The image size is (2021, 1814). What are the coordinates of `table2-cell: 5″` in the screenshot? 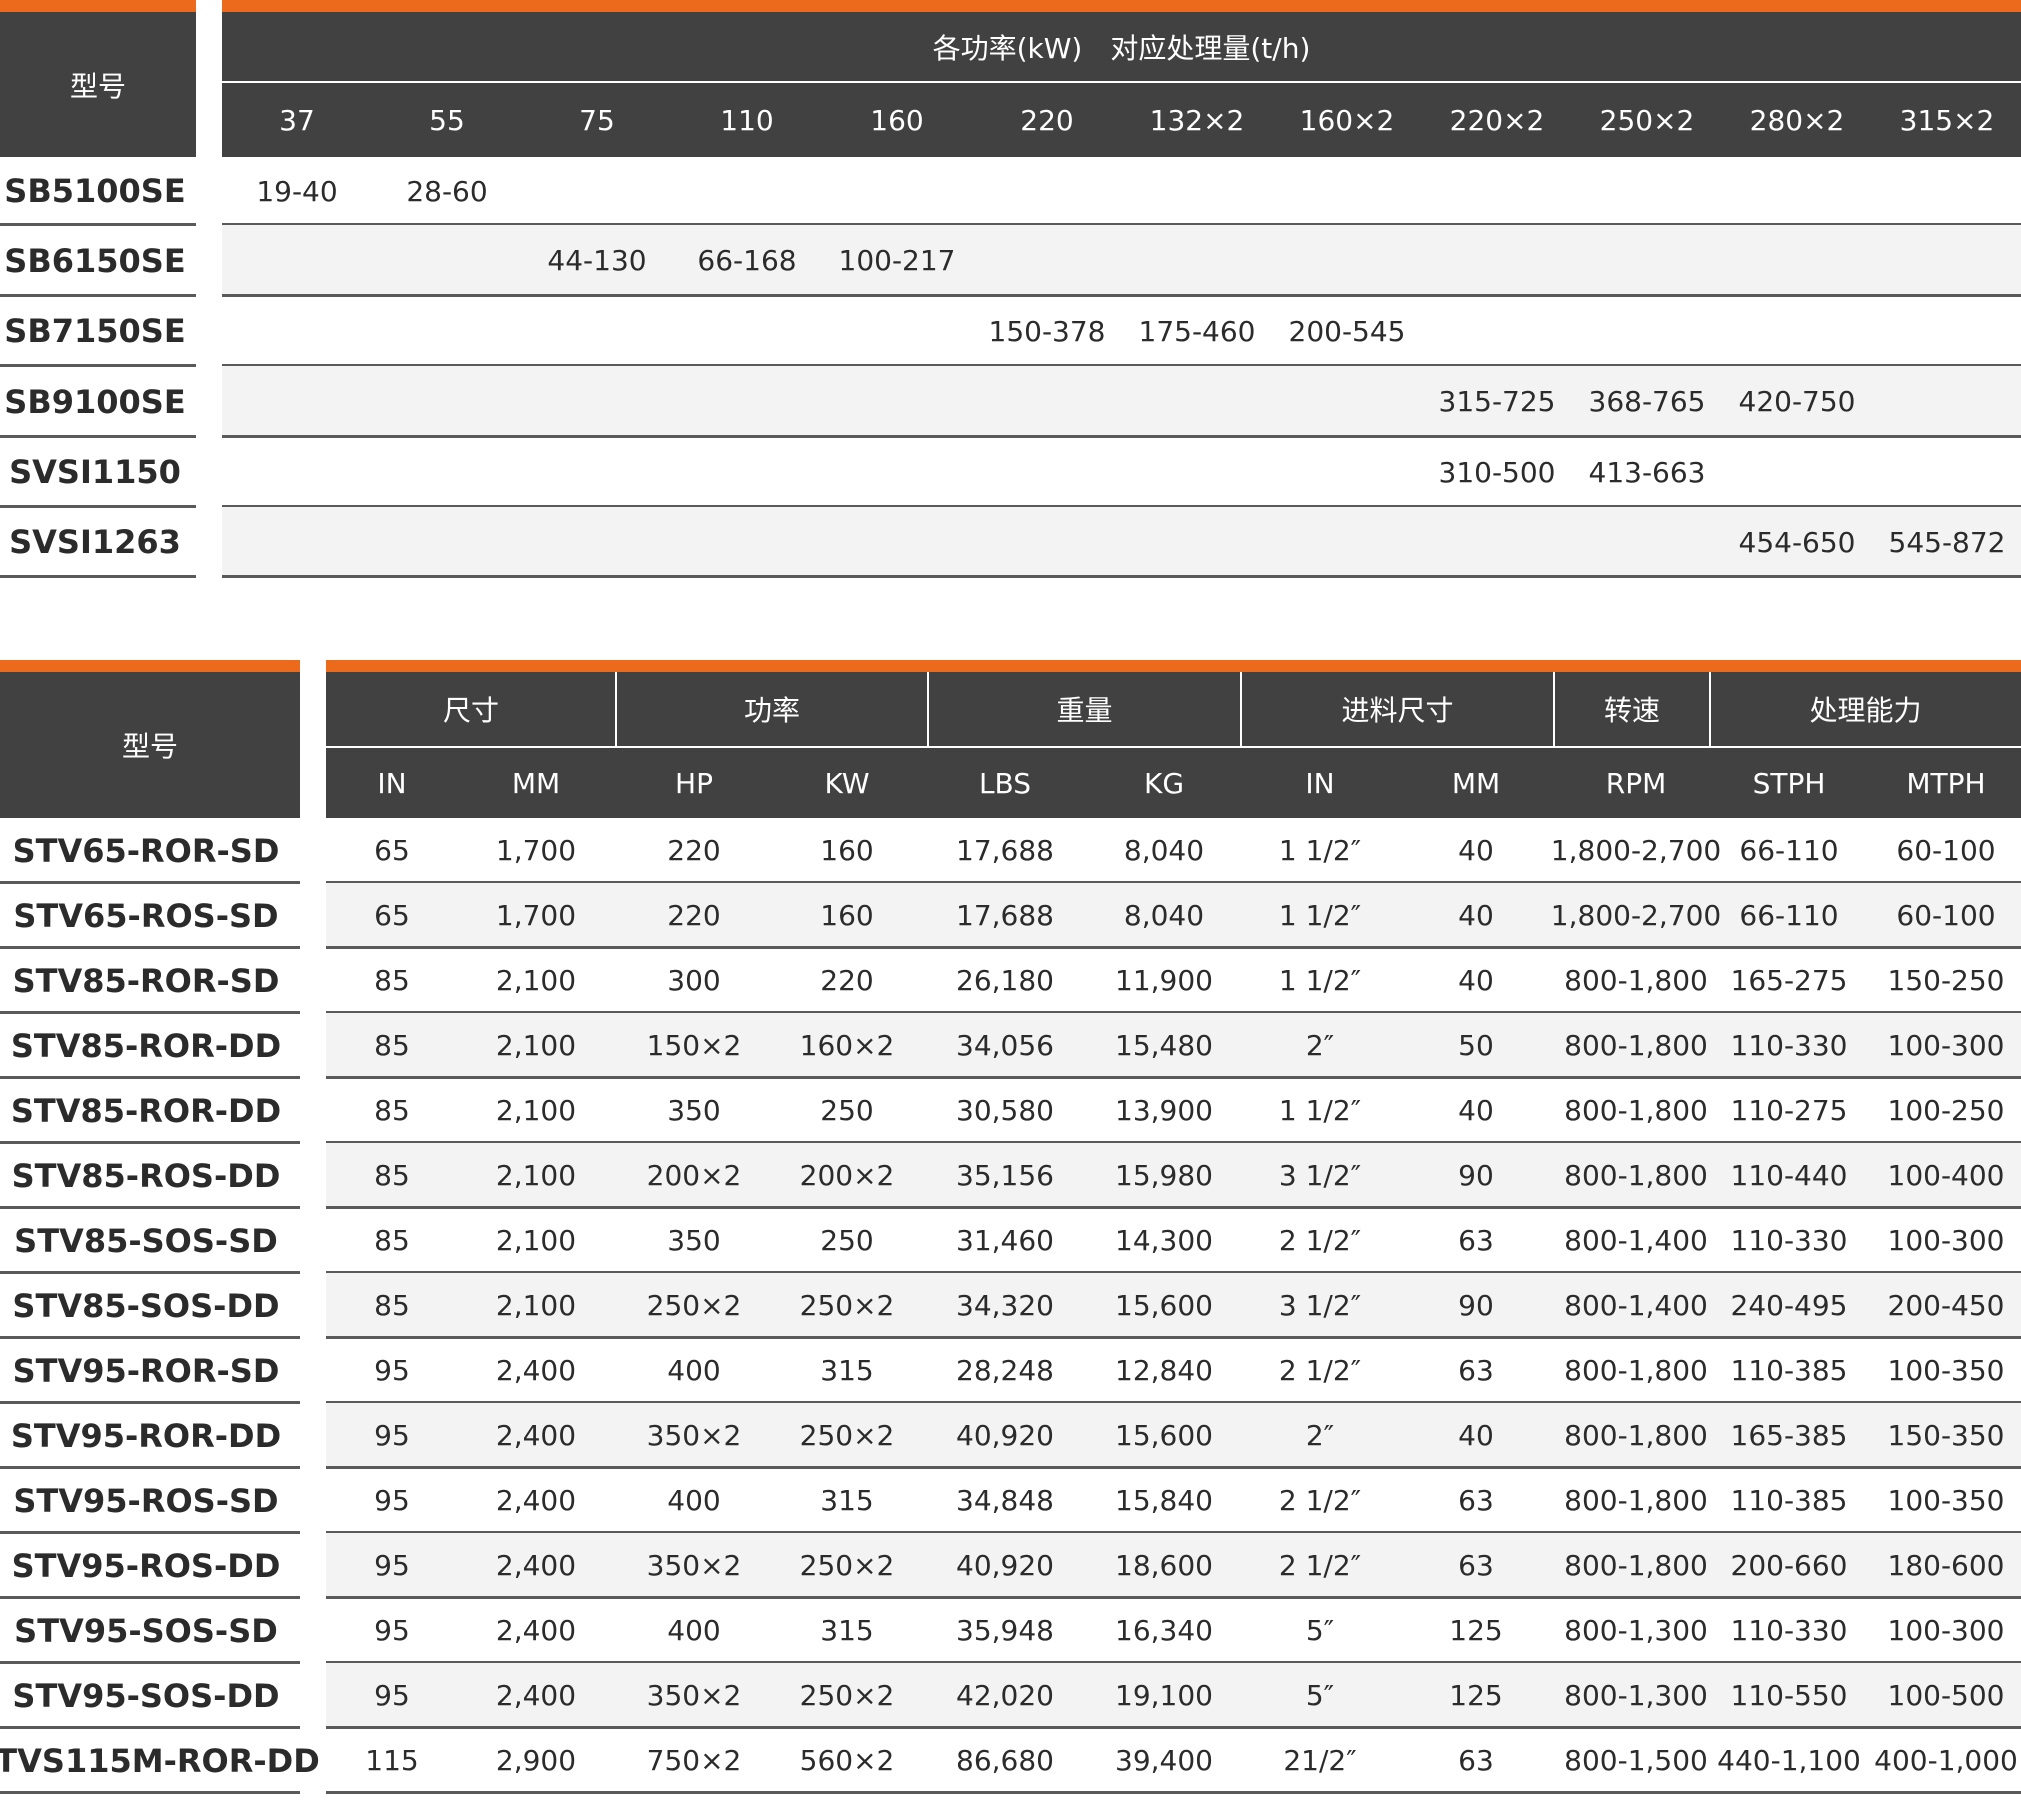 It's located at (1320, 1630).